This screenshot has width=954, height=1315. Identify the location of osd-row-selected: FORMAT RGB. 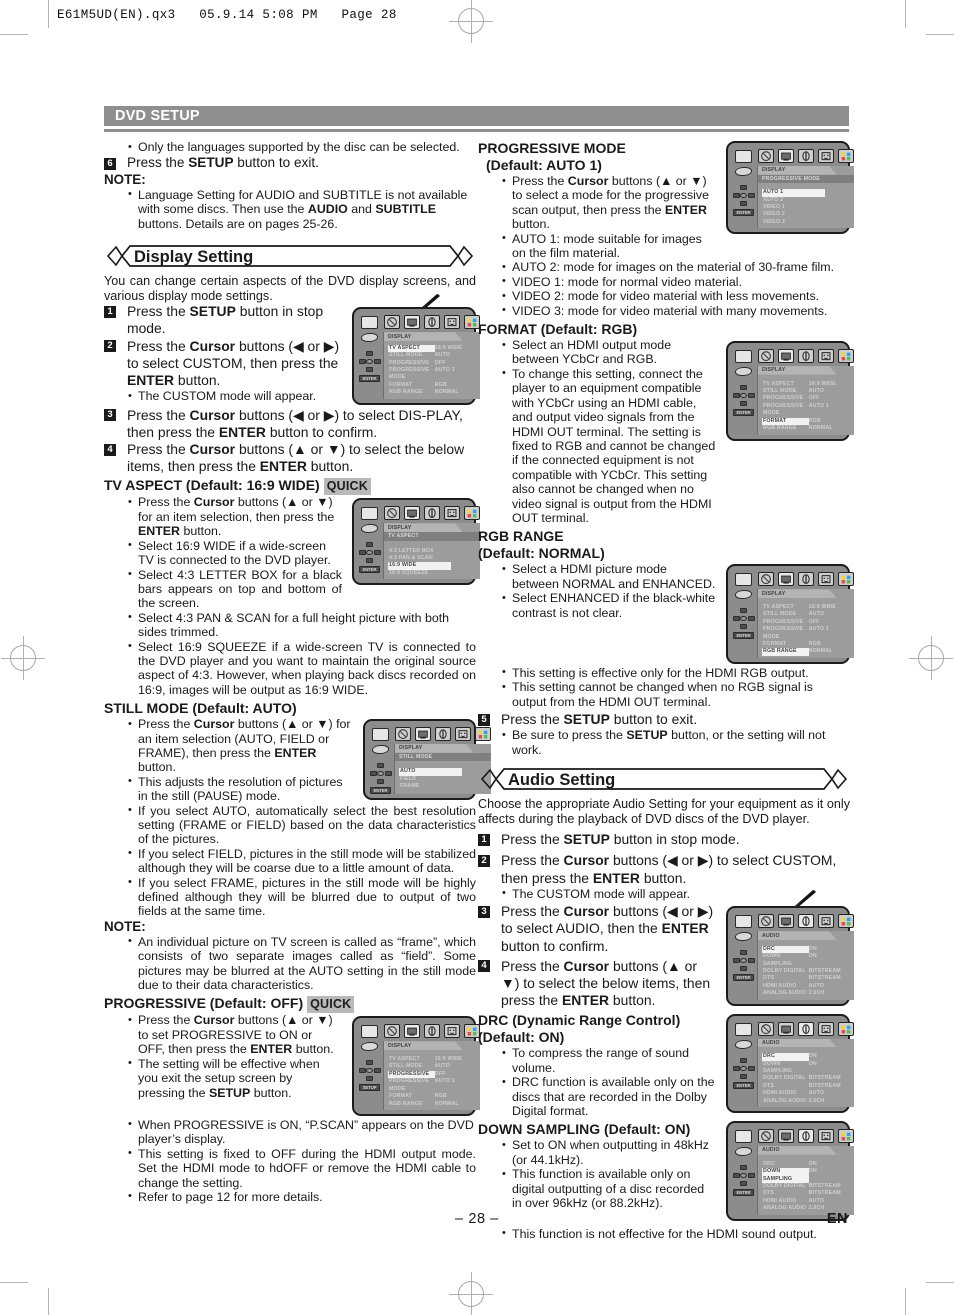
(806, 421).